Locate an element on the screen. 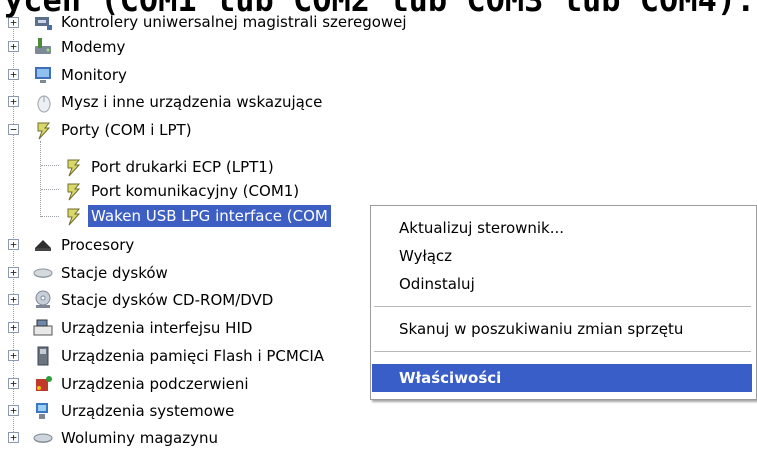  tree-item-hid-devices: Urządzenia interfejsu HID is located at coordinates (143, 328).